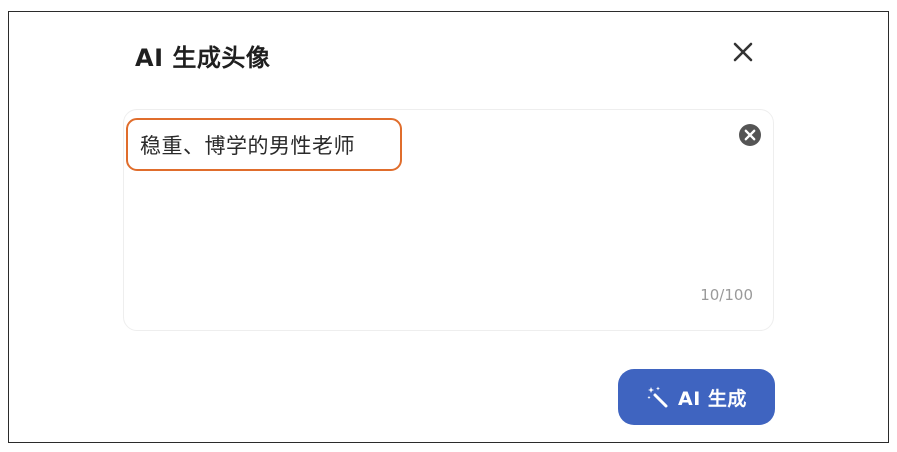 The height and width of the screenshot is (452, 897). I want to click on magic-wand-icon, so click(657, 397).